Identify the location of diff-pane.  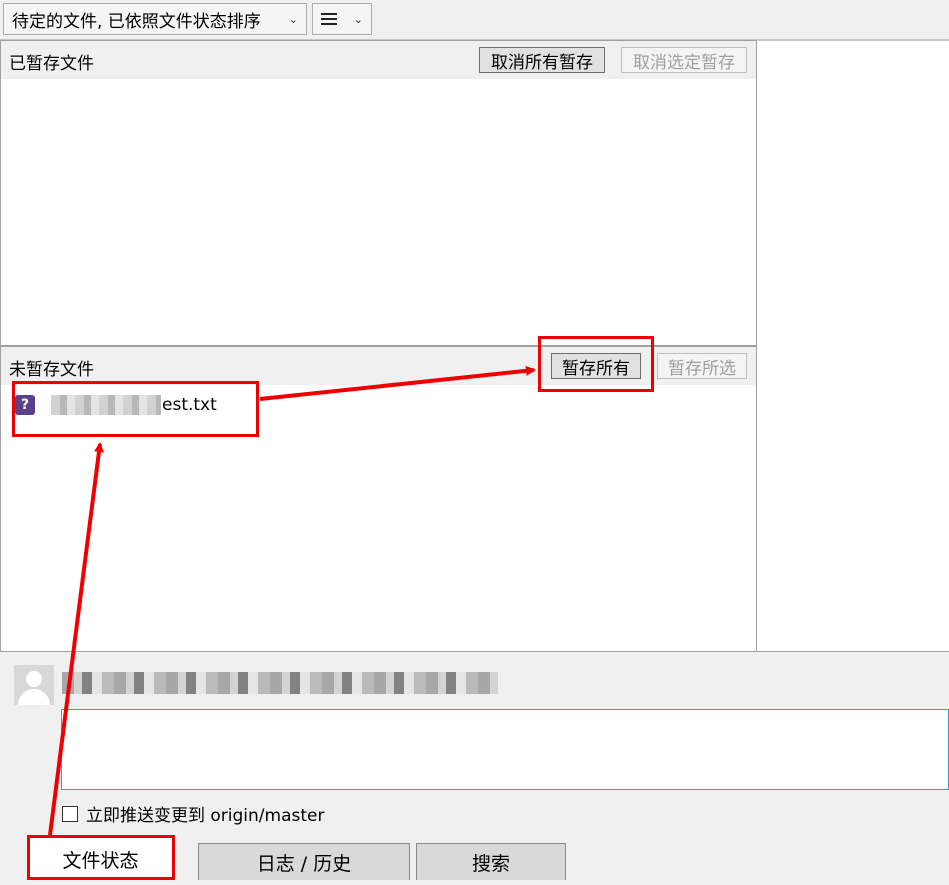
(853, 346).